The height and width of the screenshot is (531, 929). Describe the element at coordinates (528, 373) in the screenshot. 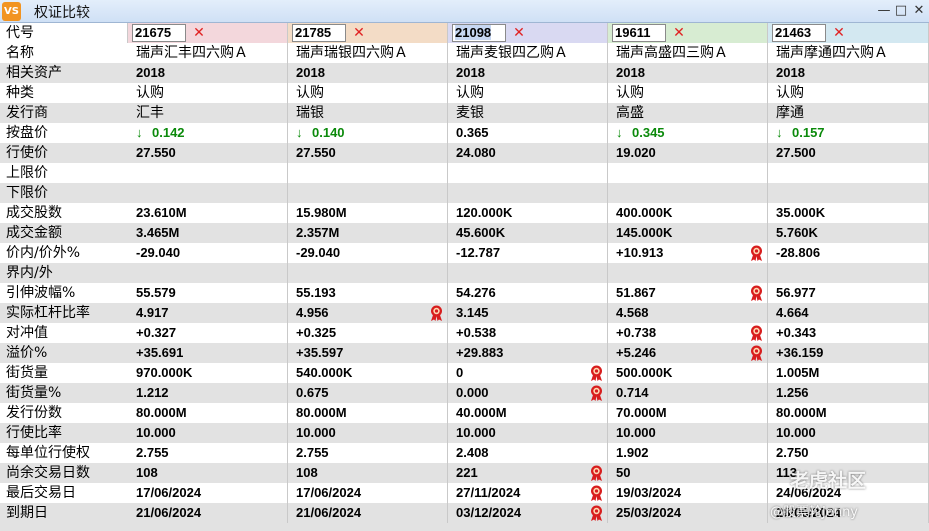

I see `table-cell: 0` at that location.